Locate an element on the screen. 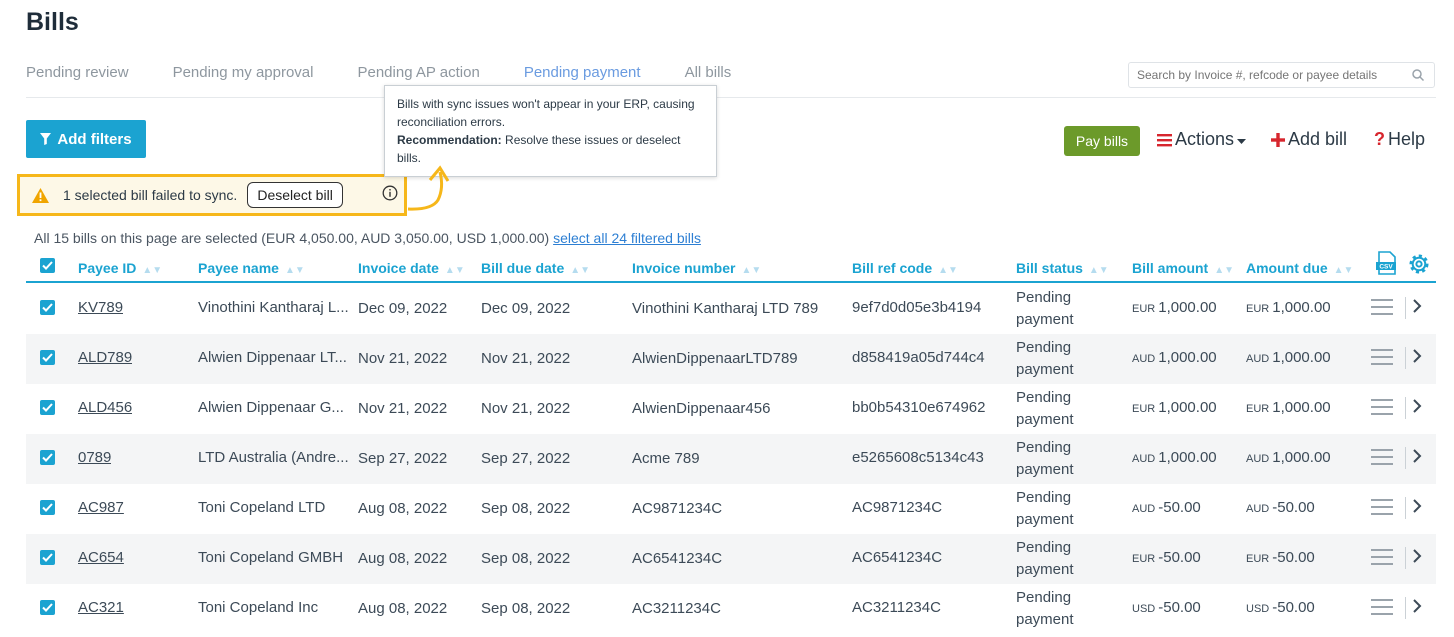 The height and width of the screenshot is (637, 1454). info-icon is located at coordinates (390, 193).